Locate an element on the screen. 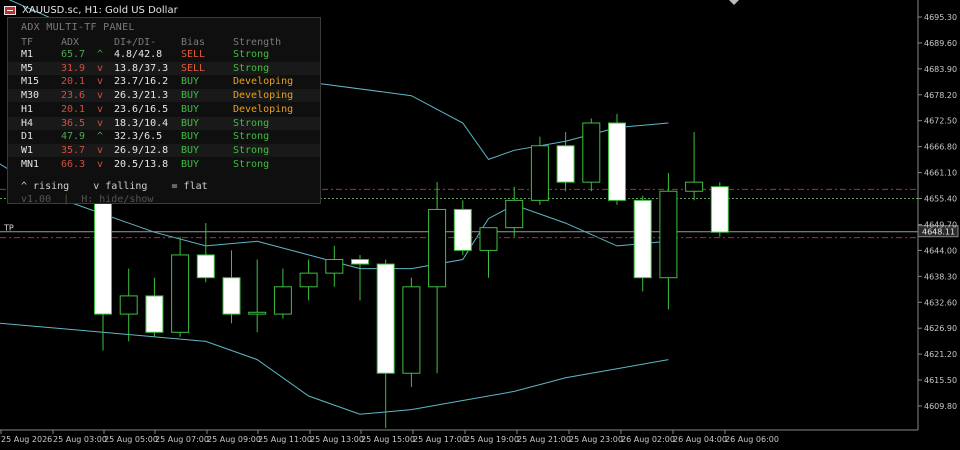 The image size is (960, 450). cell-di: 20.5/13.8 is located at coordinates (141, 164).